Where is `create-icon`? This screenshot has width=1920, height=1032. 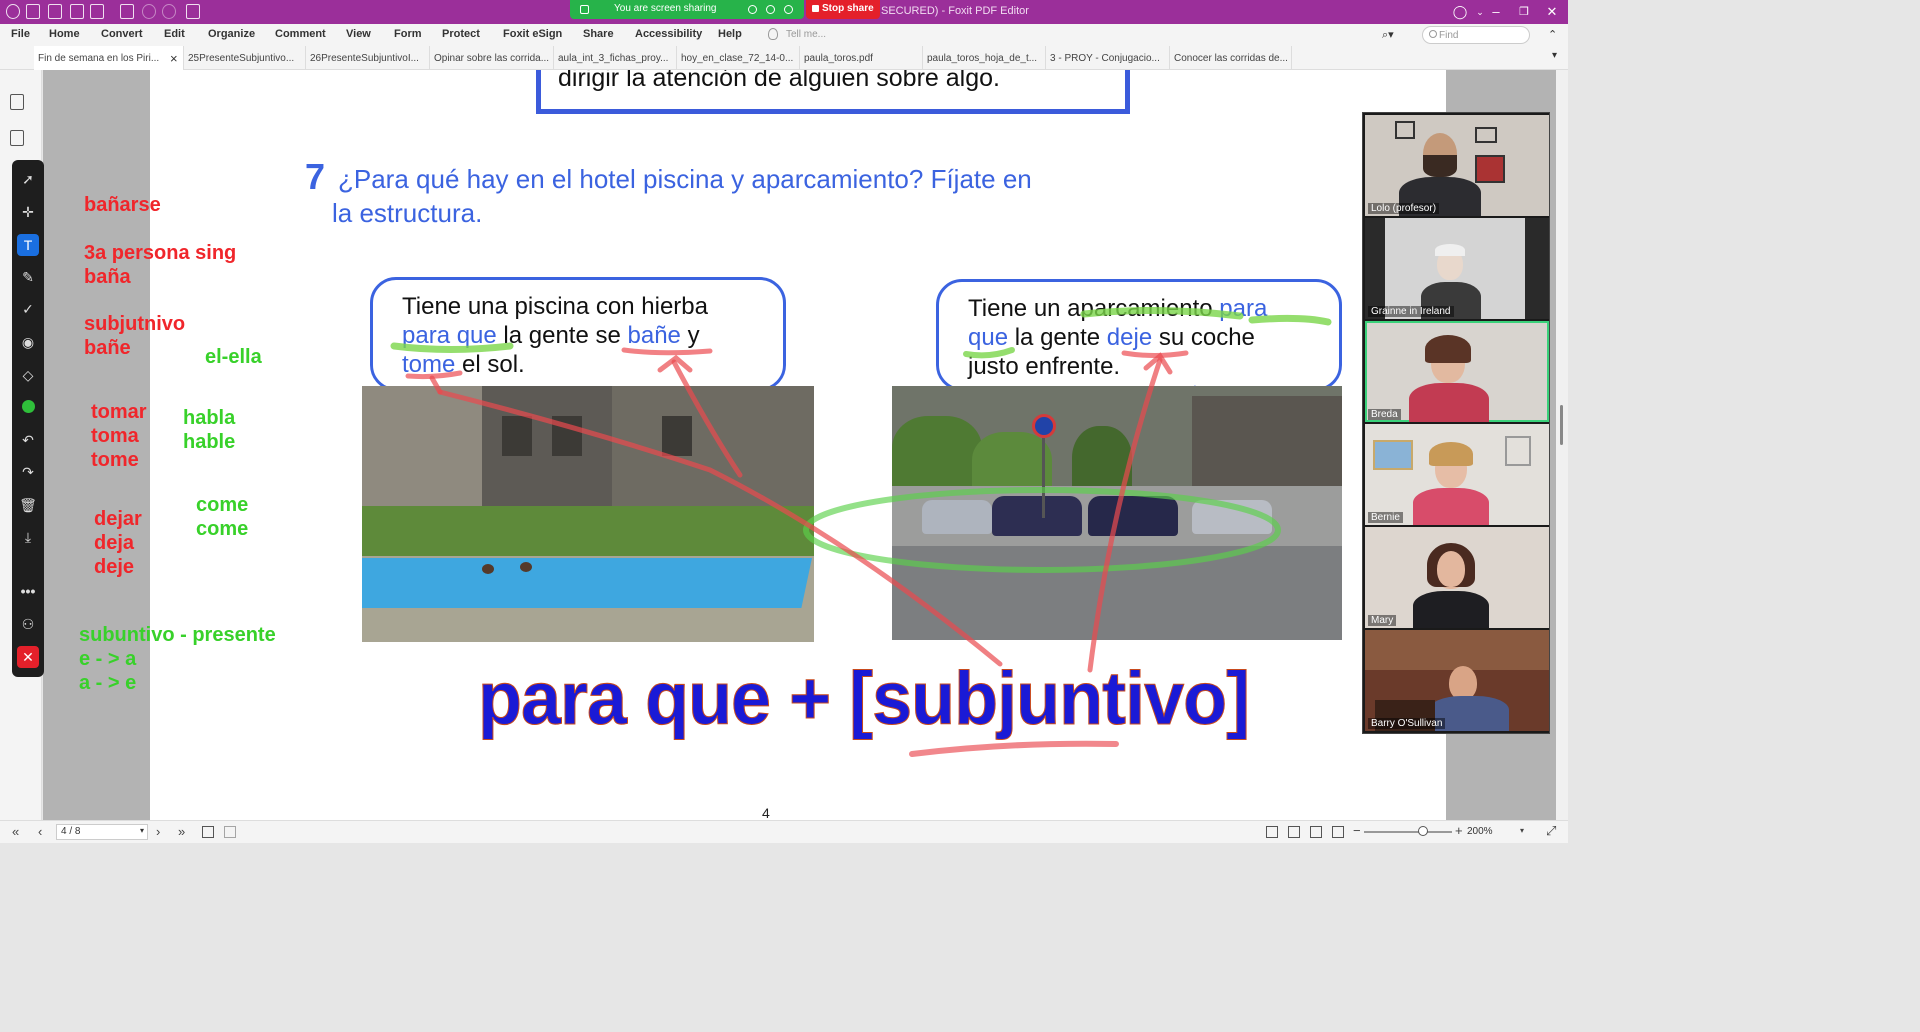
create-icon is located at coordinates (97, 11).